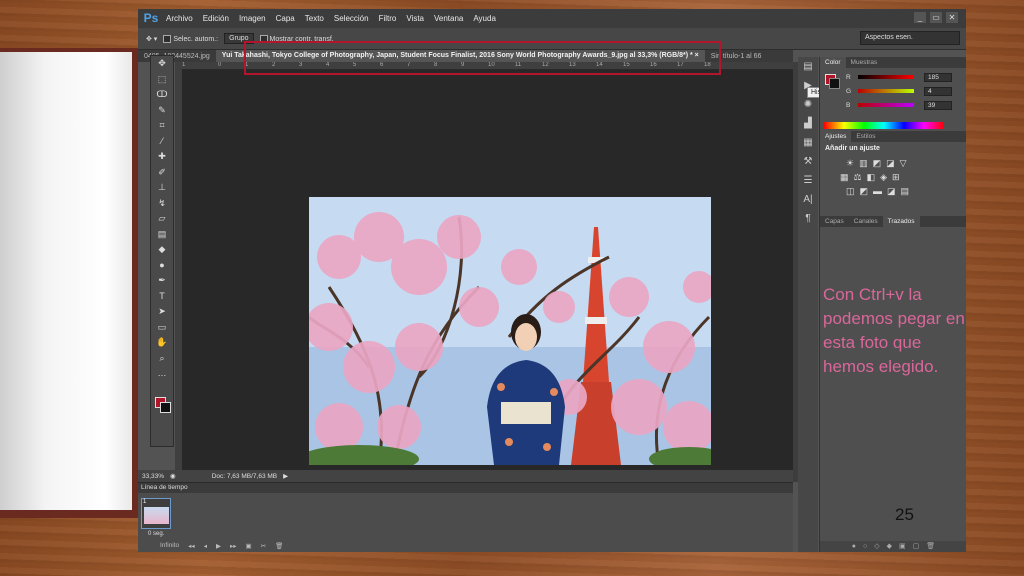  What do you see at coordinates (938, 105) in the screenshot?
I see `blue-value-input: 39` at bounding box center [938, 105].